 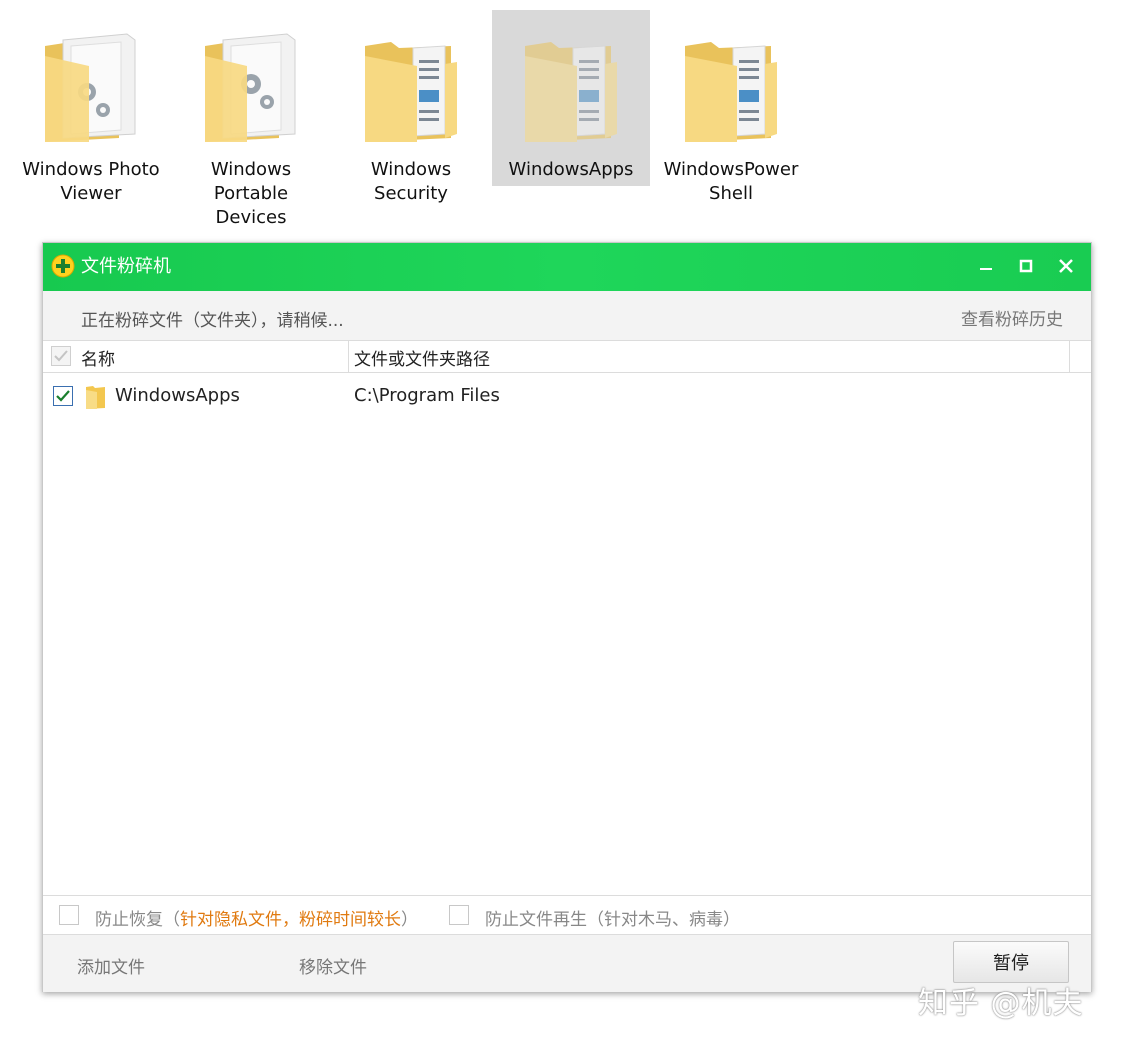 I want to click on prevent-recovery-label: 防止恢复（针对隐私文件，粉碎时间较长）, so click(x=256, y=920).